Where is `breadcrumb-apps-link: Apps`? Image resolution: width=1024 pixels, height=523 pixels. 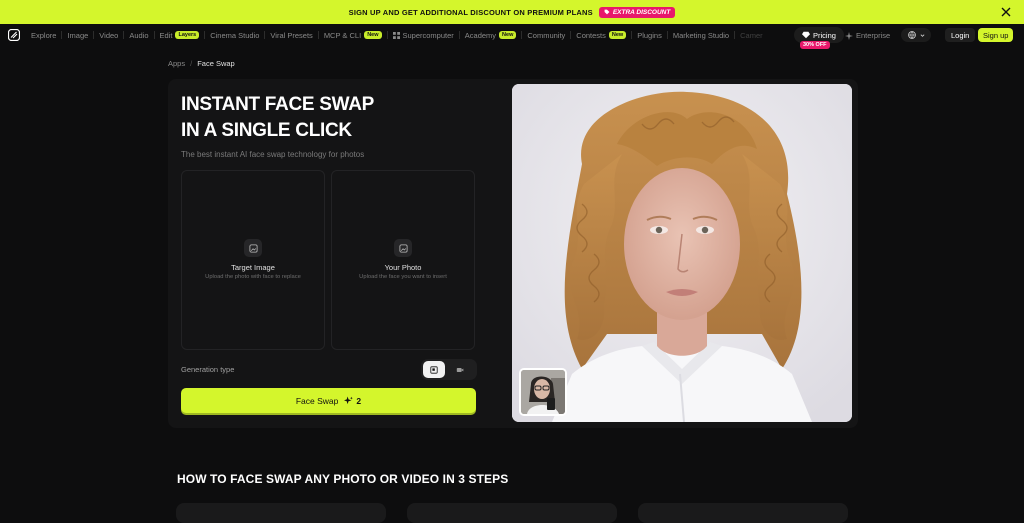
breadcrumb-apps-link: Apps is located at coordinates (176, 63).